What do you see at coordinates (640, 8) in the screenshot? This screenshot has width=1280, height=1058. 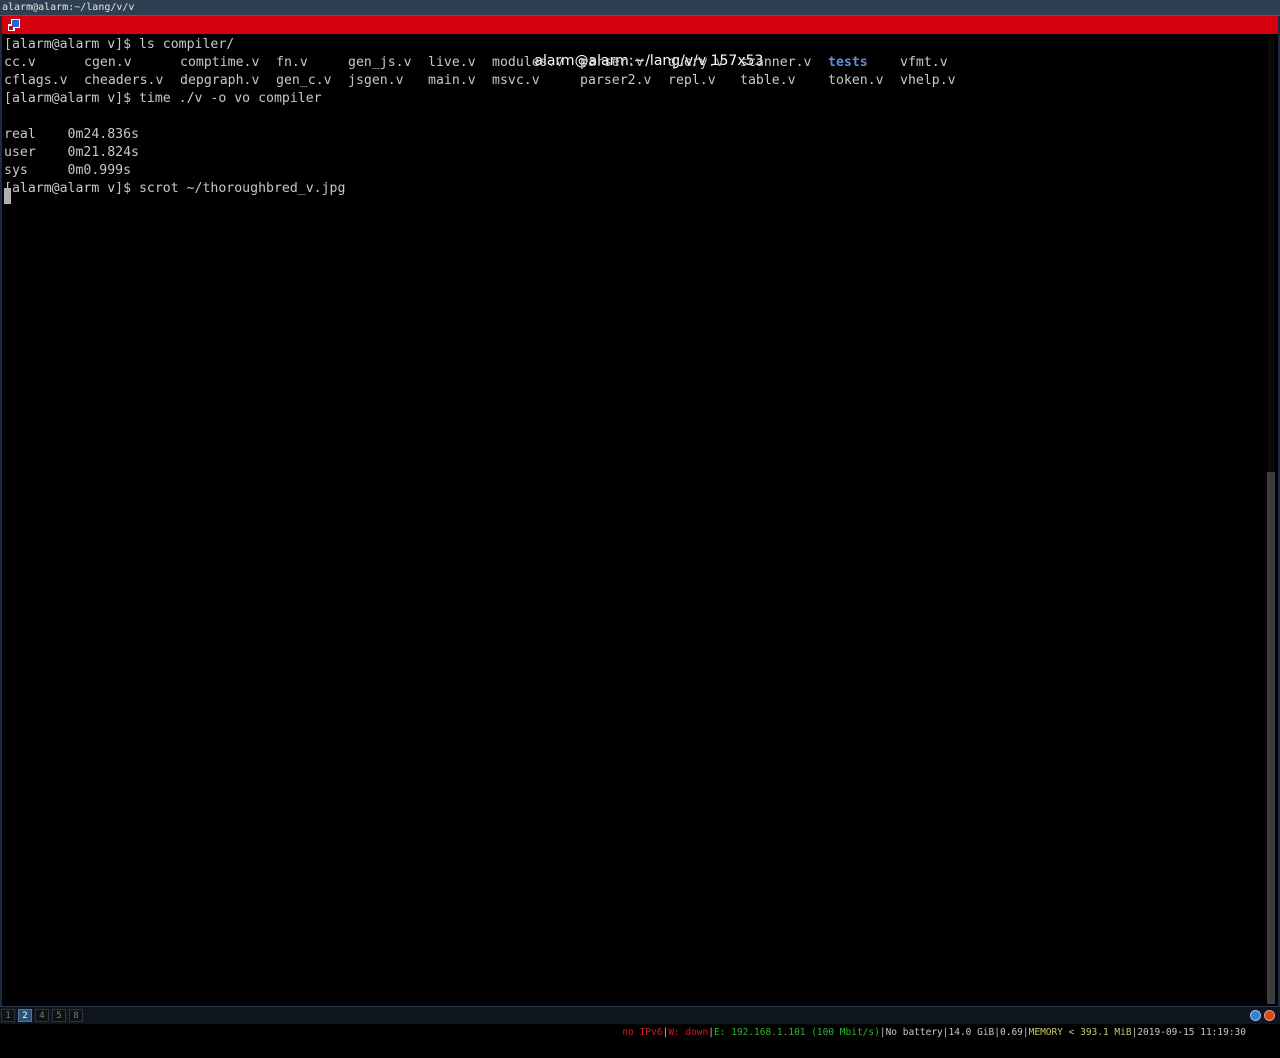 I see `wm-window-title: alarm@alarm:~/lang/v/v` at bounding box center [640, 8].